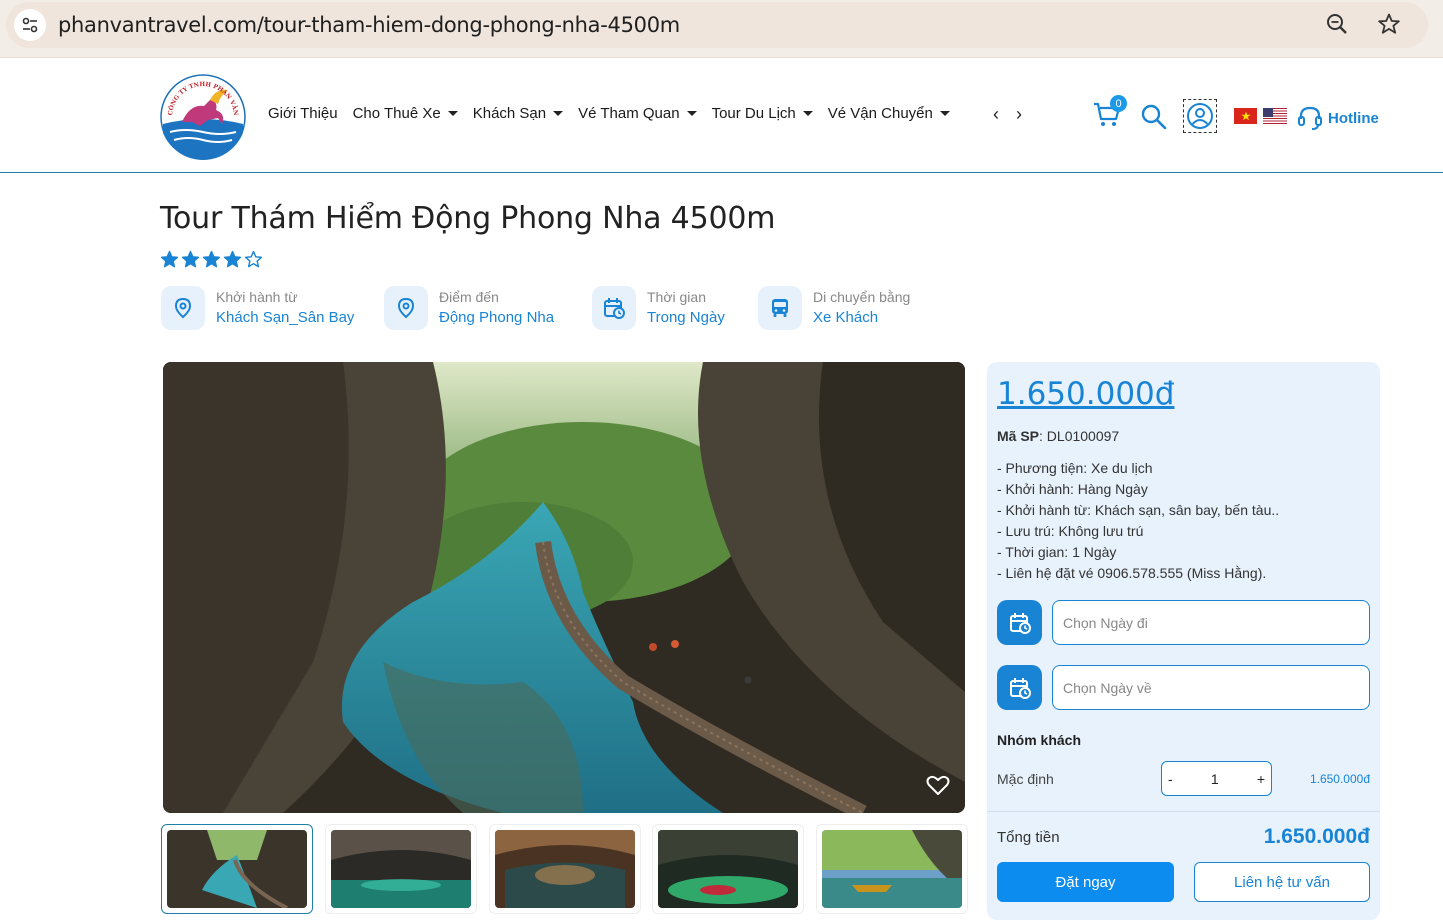  I want to click on nav-item-tour-du-lich: Tour Du Lịch, so click(762, 113).